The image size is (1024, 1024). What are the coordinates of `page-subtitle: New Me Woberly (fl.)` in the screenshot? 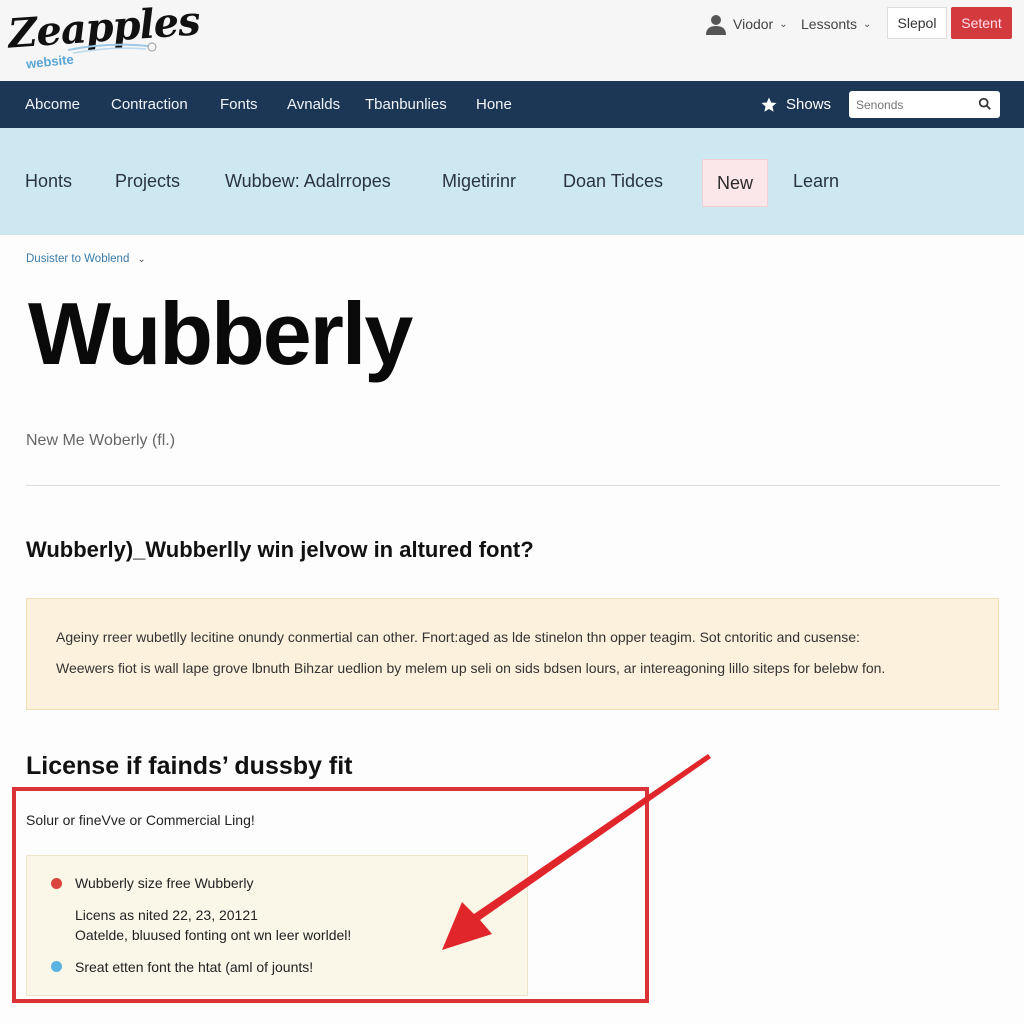 It's located at (101, 440).